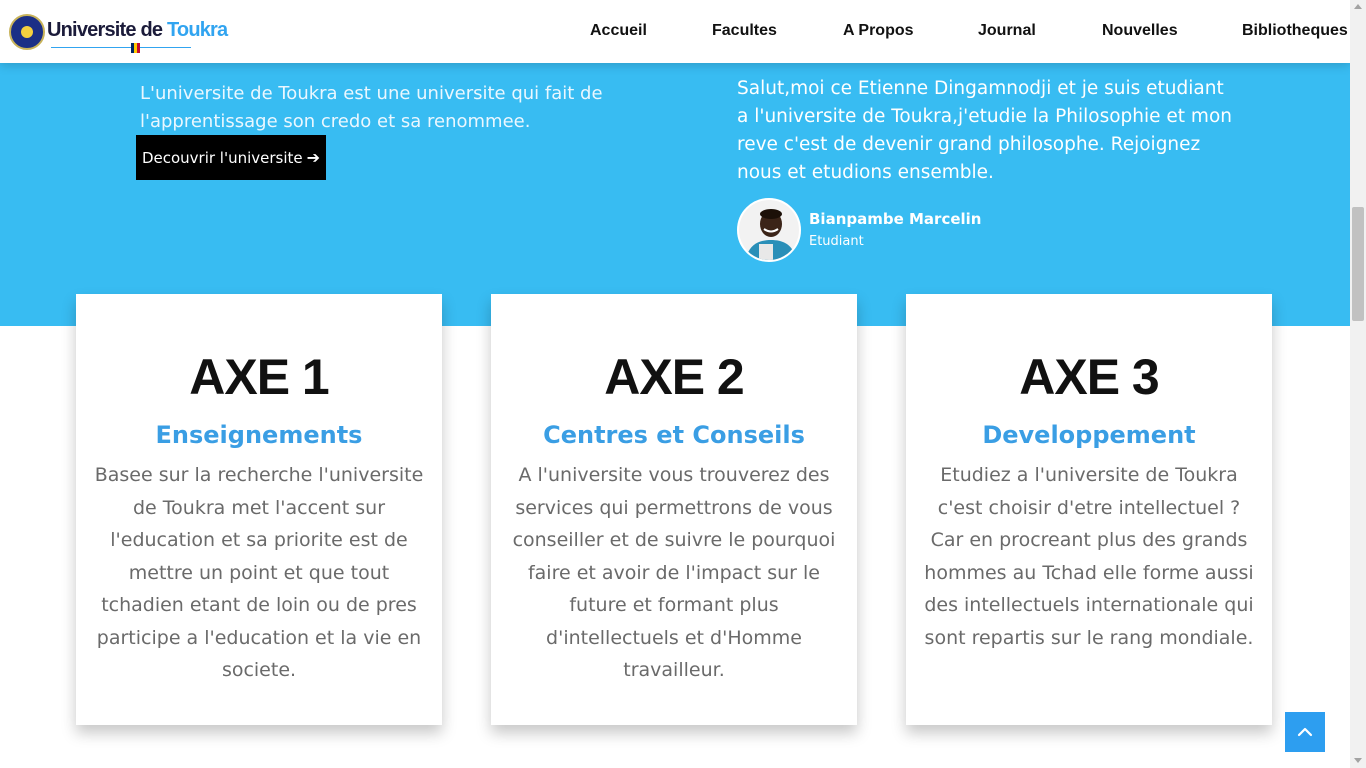  Describe the element at coordinates (878, 31) in the screenshot. I see `nav-link-a-propos: A Propos` at that location.